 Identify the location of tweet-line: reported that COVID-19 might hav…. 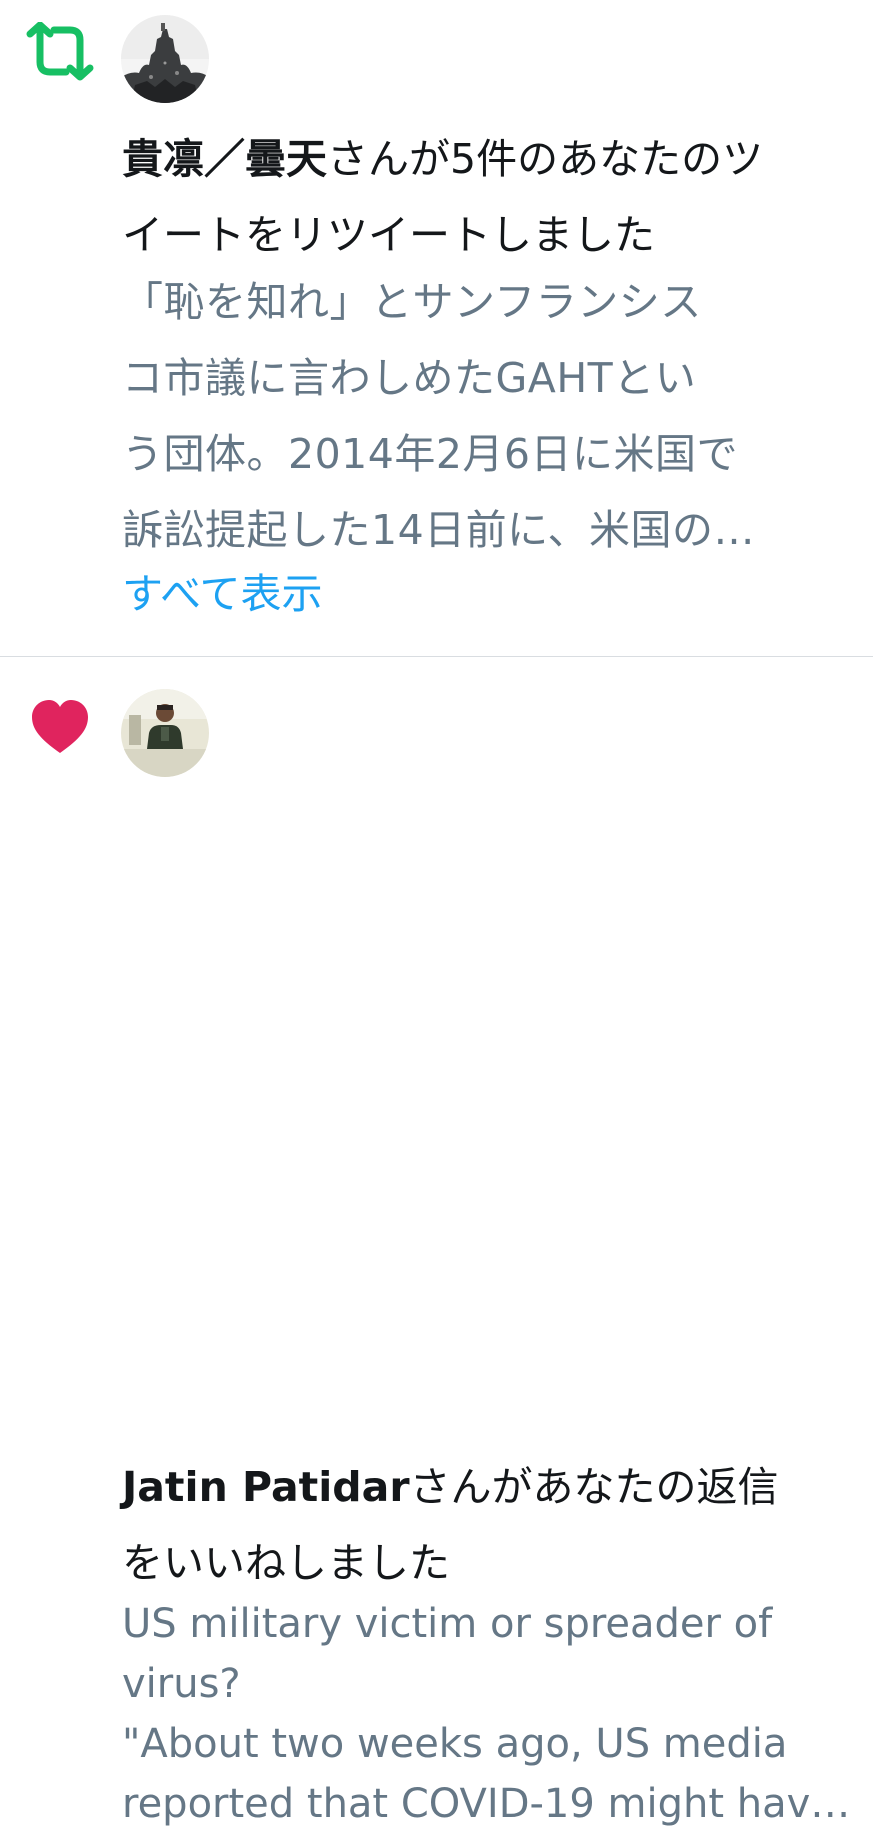
(486, 1804).